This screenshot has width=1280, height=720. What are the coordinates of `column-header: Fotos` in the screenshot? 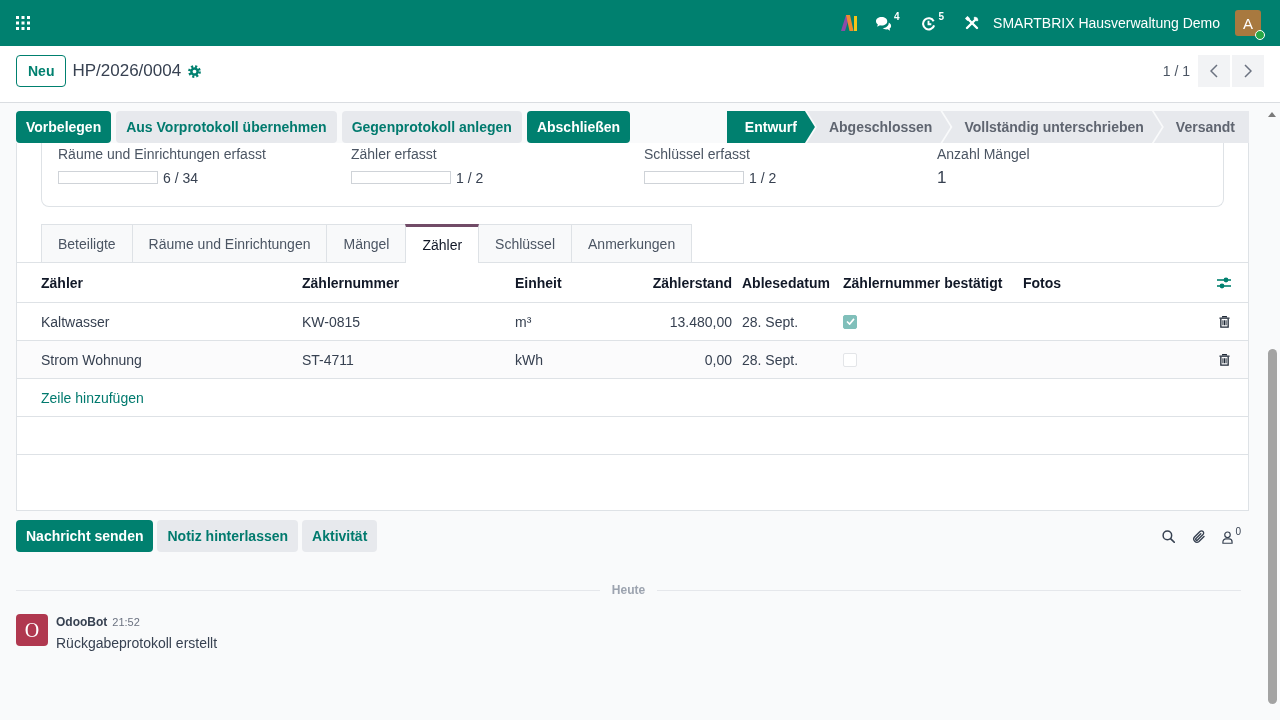 It's located at (1111, 282).